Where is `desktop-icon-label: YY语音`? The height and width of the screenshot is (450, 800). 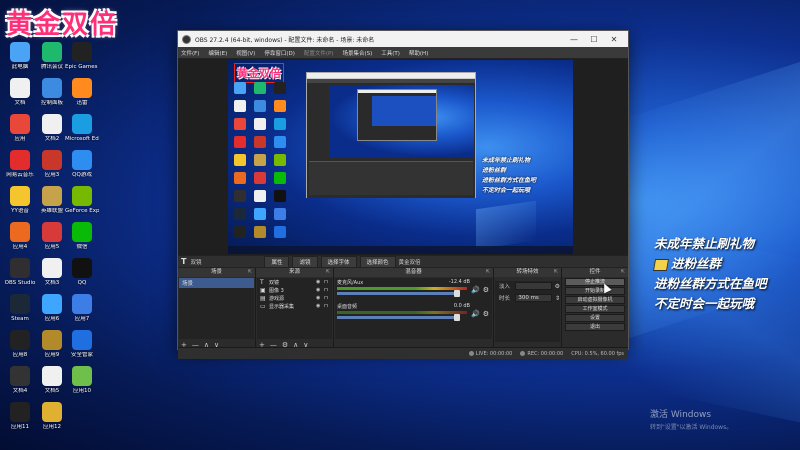
desktop-icon-label: YY语音 is located at coordinates (20, 211).